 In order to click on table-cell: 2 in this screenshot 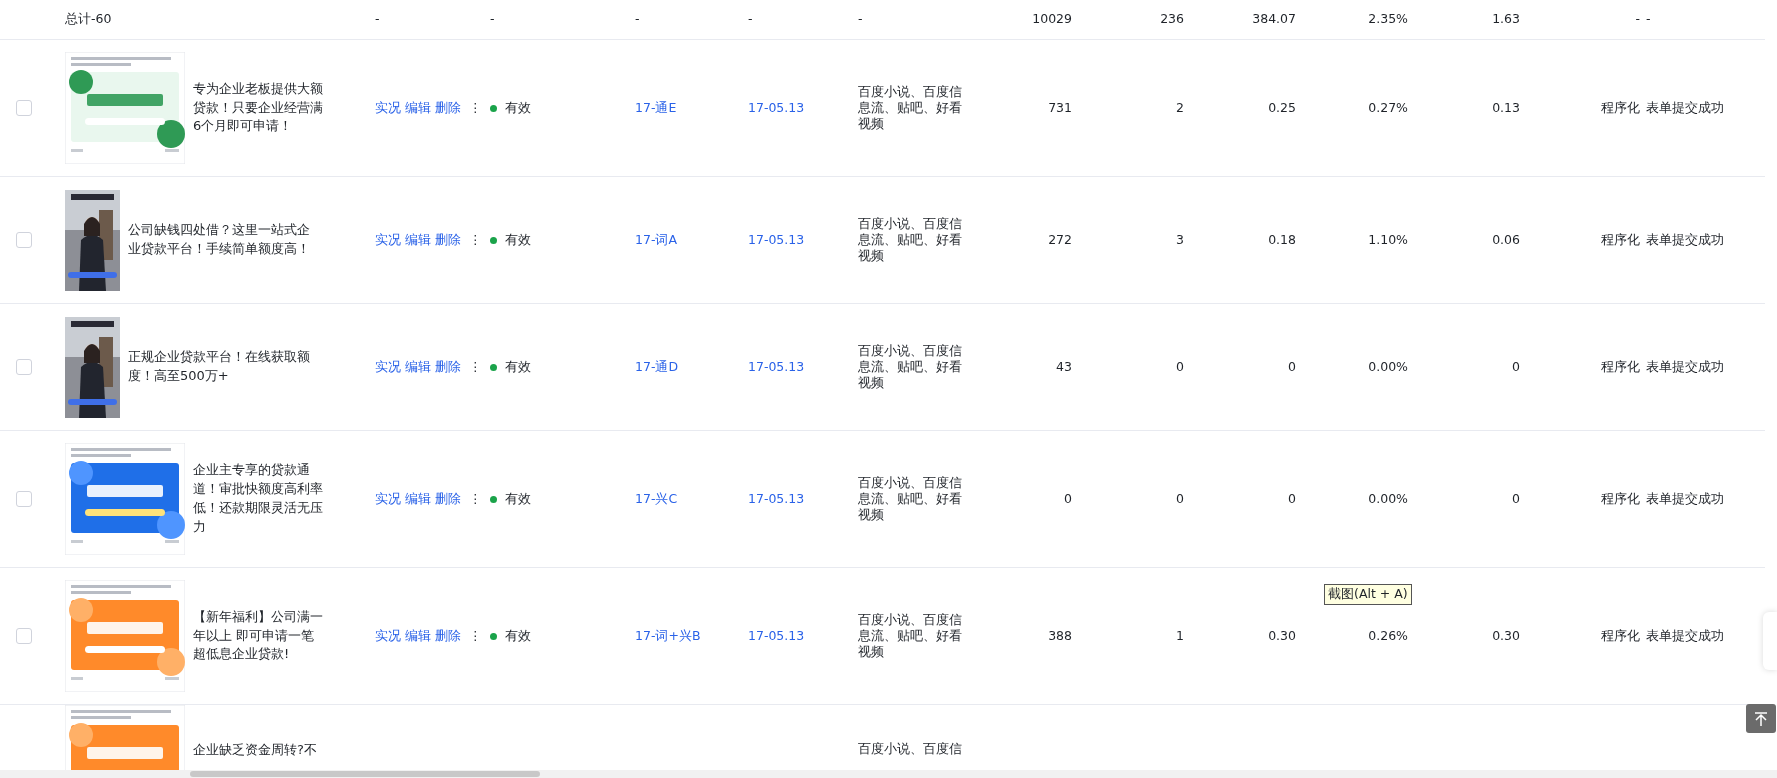, I will do `click(1180, 107)`.